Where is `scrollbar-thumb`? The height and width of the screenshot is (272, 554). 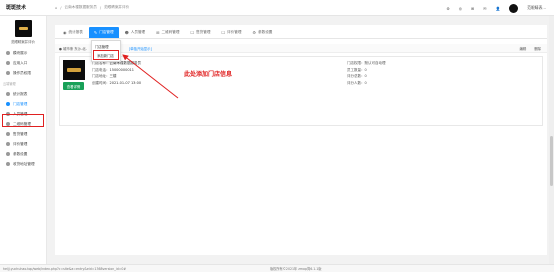 scrollbar-thumb is located at coordinates (551, 161).